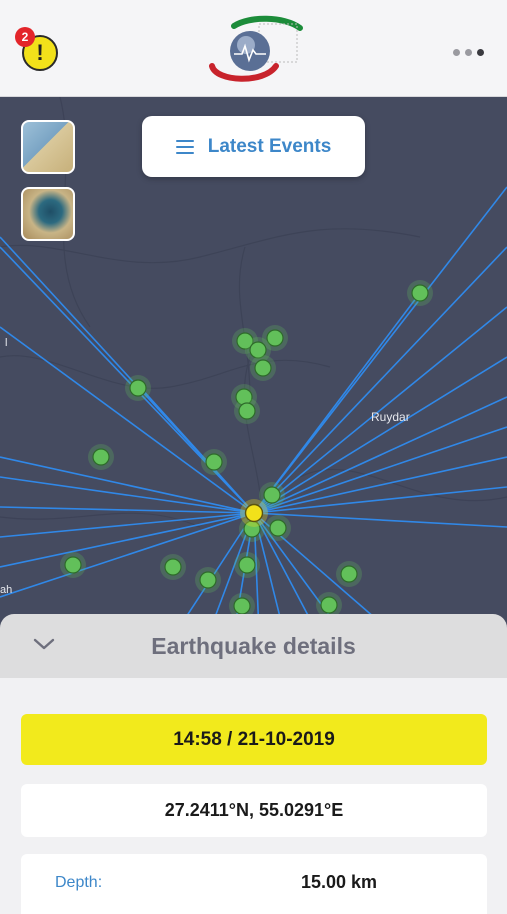 This screenshot has width=507, height=914. Describe the element at coordinates (184, 146) in the screenshot. I see `menu-icon` at that location.